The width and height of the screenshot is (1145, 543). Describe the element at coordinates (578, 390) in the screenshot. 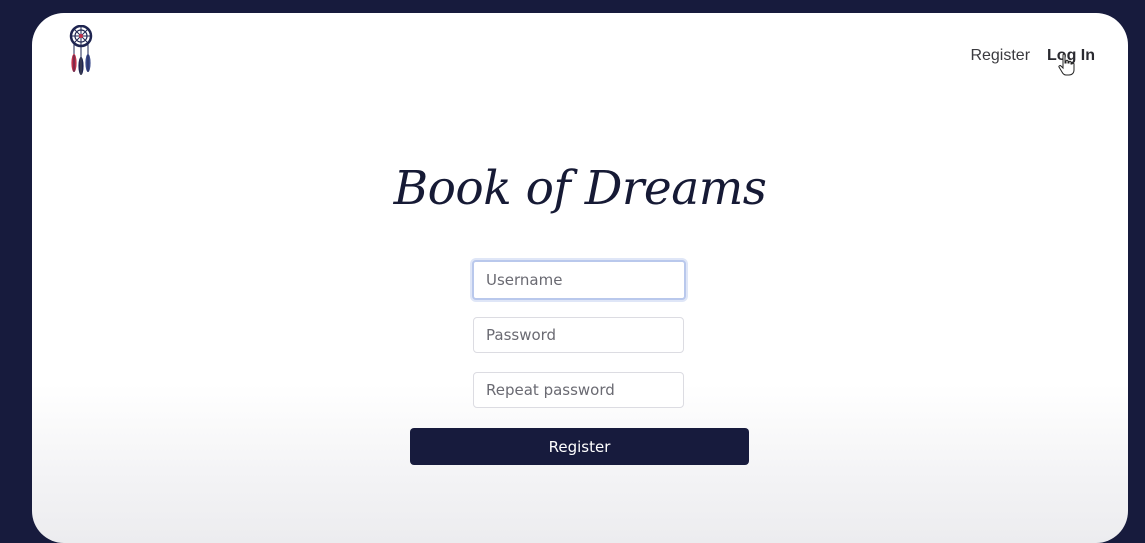

I see `repeat-password-input` at that location.